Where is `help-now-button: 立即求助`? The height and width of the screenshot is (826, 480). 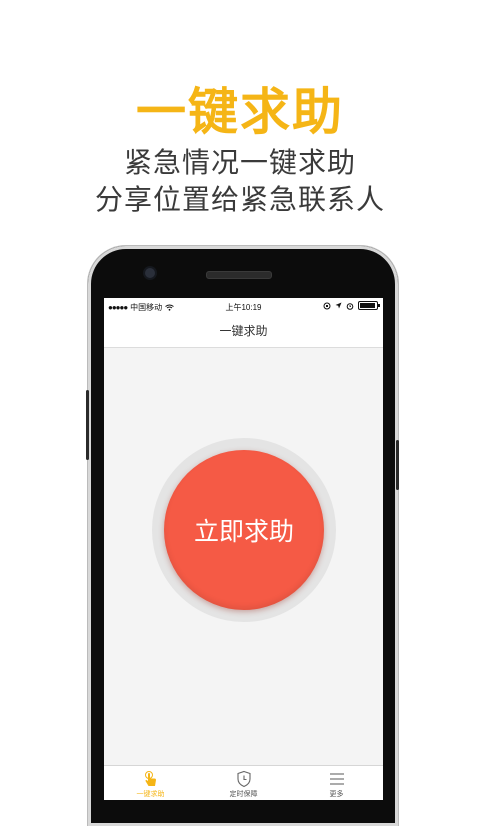 help-now-button: 立即求助 is located at coordinates (244, 530).